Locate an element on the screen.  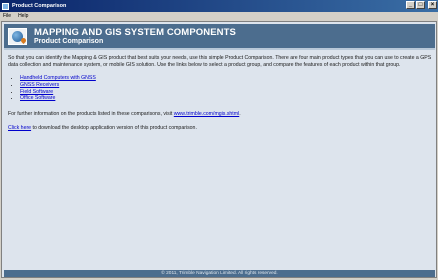
menu-file: File is located at coordinates (7, 16).